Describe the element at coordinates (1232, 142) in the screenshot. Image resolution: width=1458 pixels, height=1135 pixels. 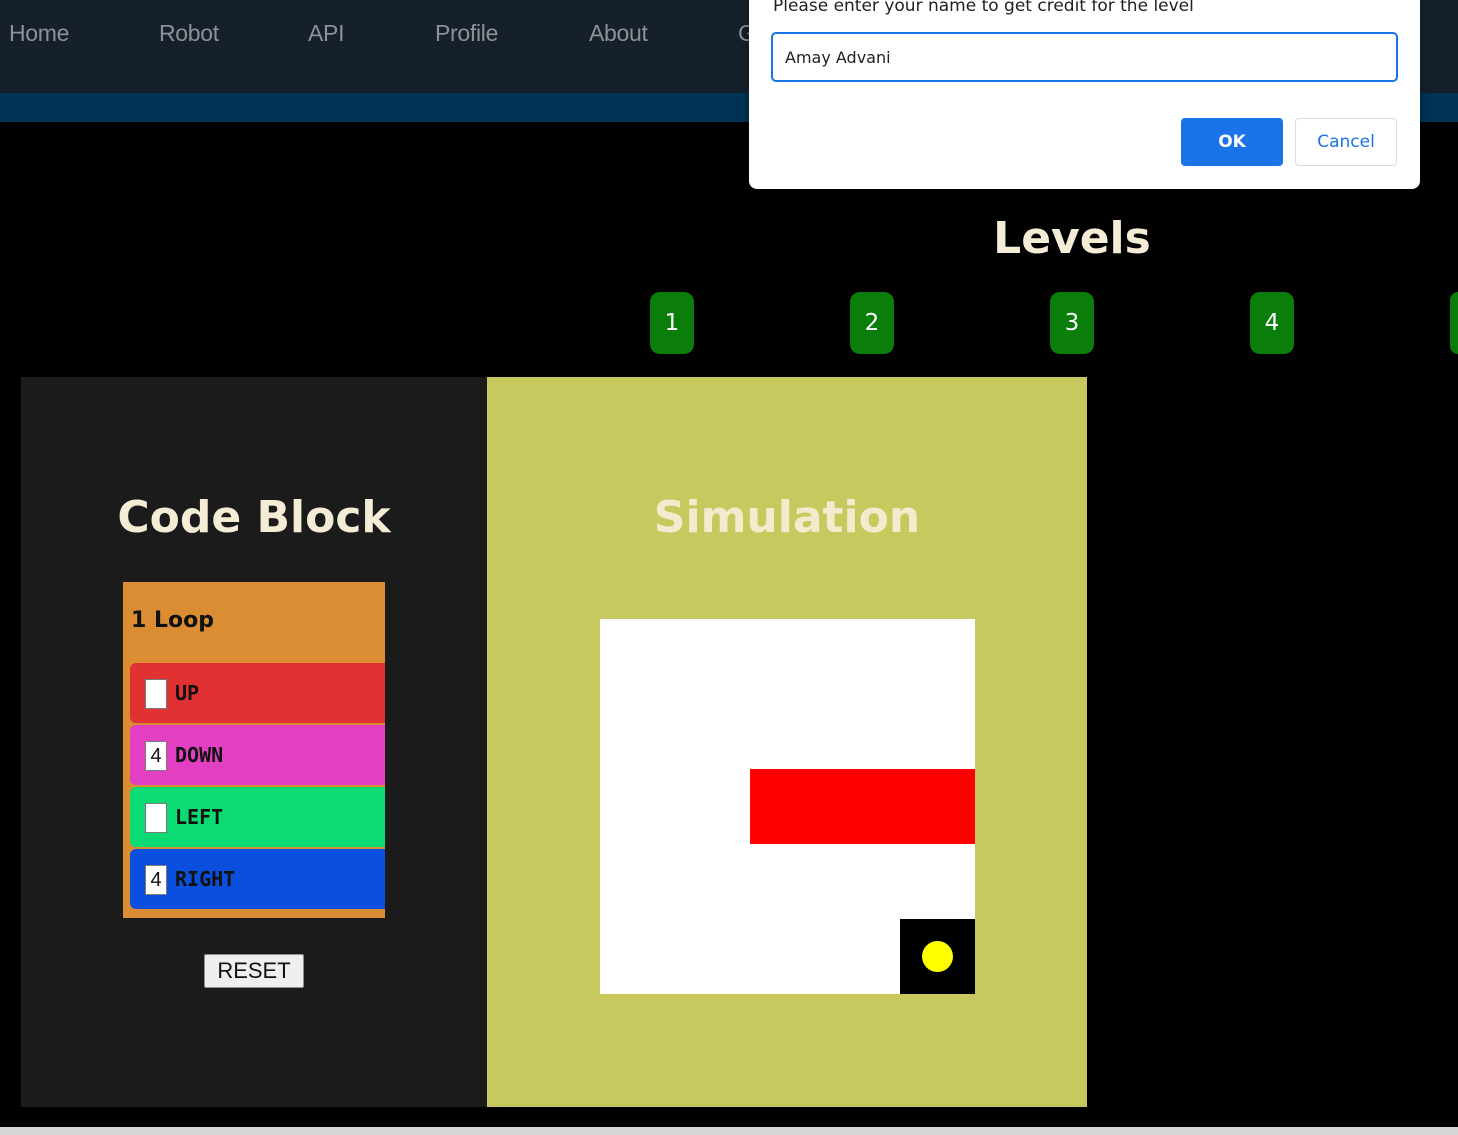
I see `ok-button: OK` at that location.